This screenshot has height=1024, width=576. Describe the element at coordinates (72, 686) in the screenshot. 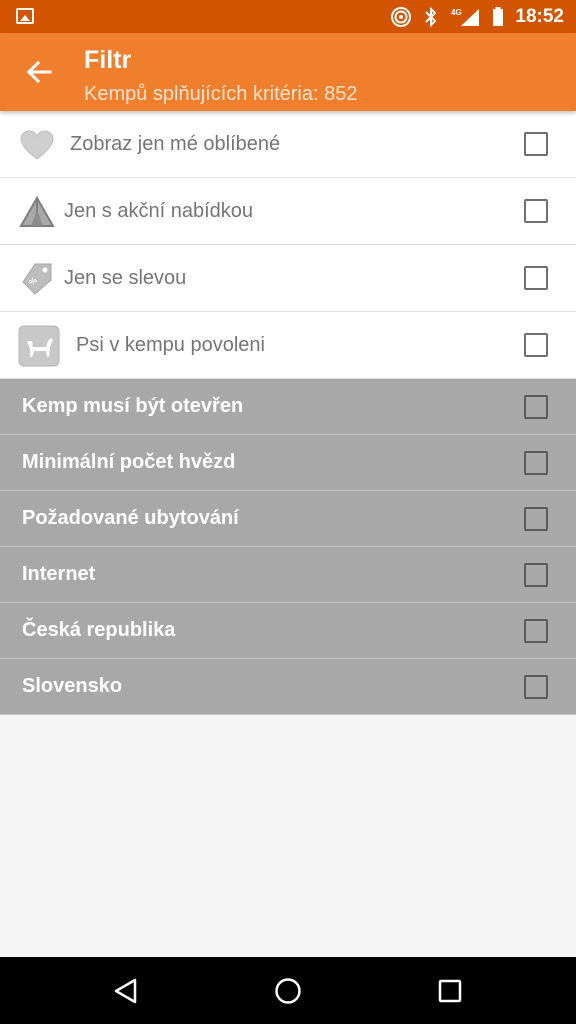

I see `section-label: Slovensko` at that location.